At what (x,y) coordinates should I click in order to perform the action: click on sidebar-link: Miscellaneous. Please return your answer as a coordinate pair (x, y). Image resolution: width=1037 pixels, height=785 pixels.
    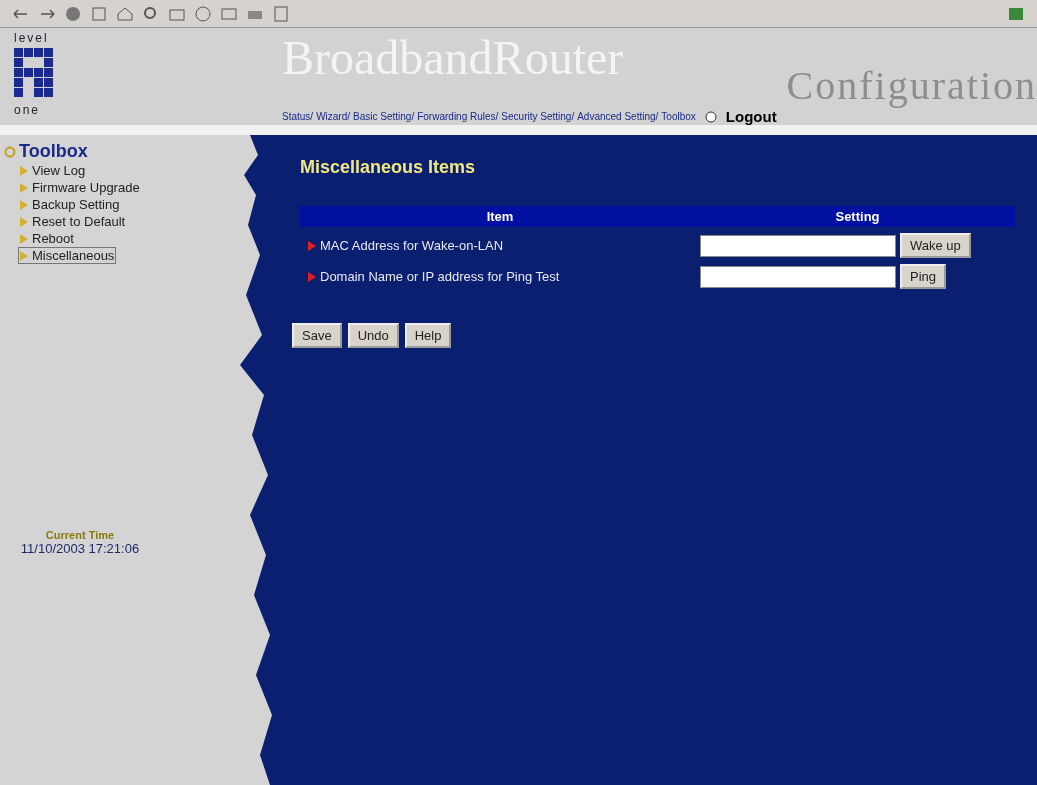
    Looking at the image, I should click on (67, 255).